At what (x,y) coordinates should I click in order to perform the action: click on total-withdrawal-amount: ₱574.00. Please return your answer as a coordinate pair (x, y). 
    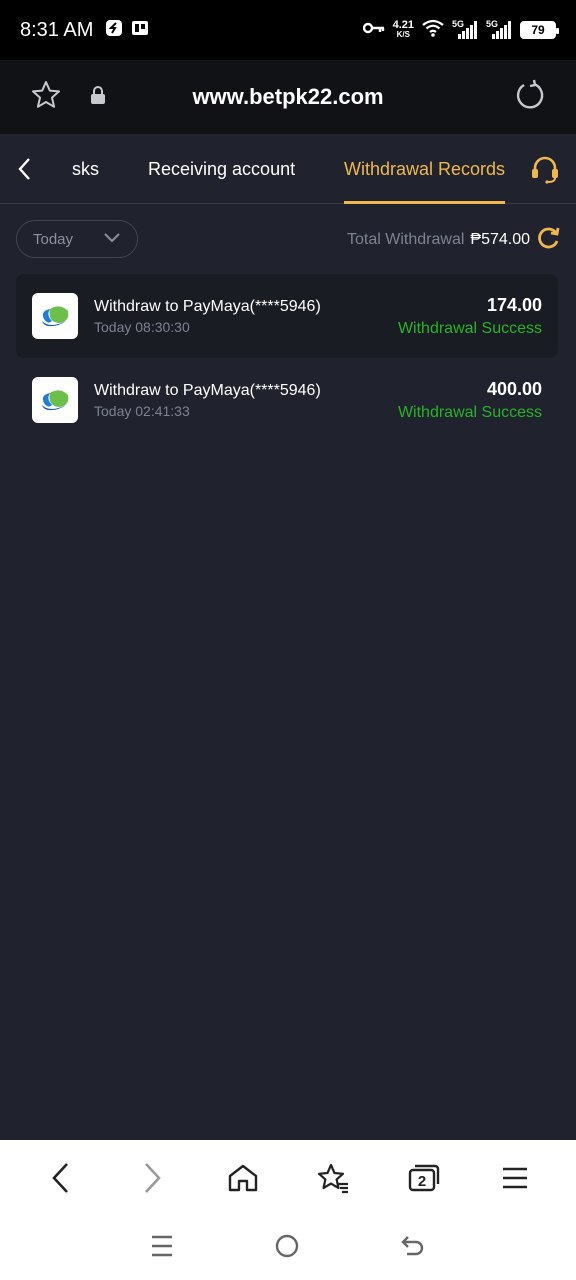
    Looking at the image, I should click on (500, 239).